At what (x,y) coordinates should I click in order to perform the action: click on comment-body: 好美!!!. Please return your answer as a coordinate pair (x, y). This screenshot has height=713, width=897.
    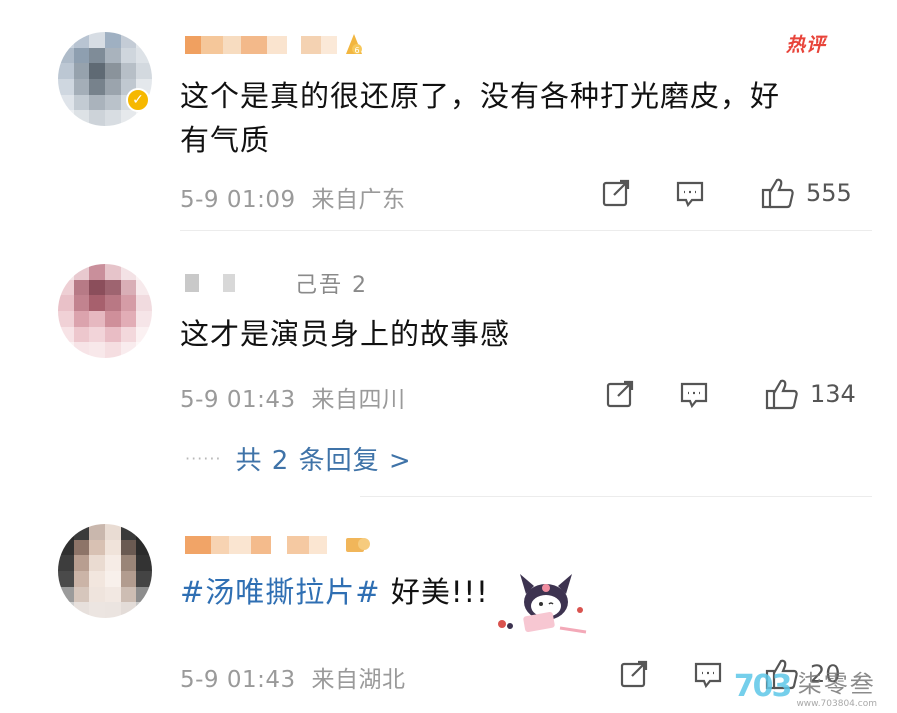
    Looking at the image, I should click on (434, 592).